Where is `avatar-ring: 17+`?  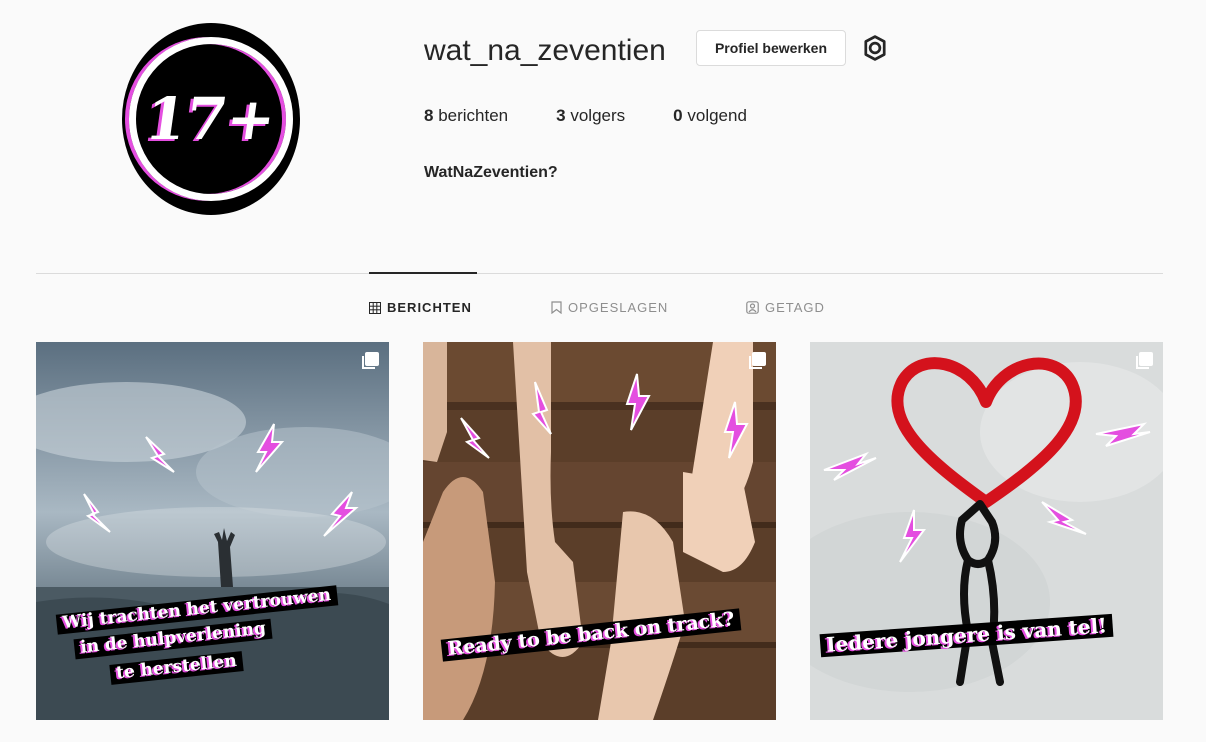 avatar-ring: 17+ is located at coordinates (211, 119).